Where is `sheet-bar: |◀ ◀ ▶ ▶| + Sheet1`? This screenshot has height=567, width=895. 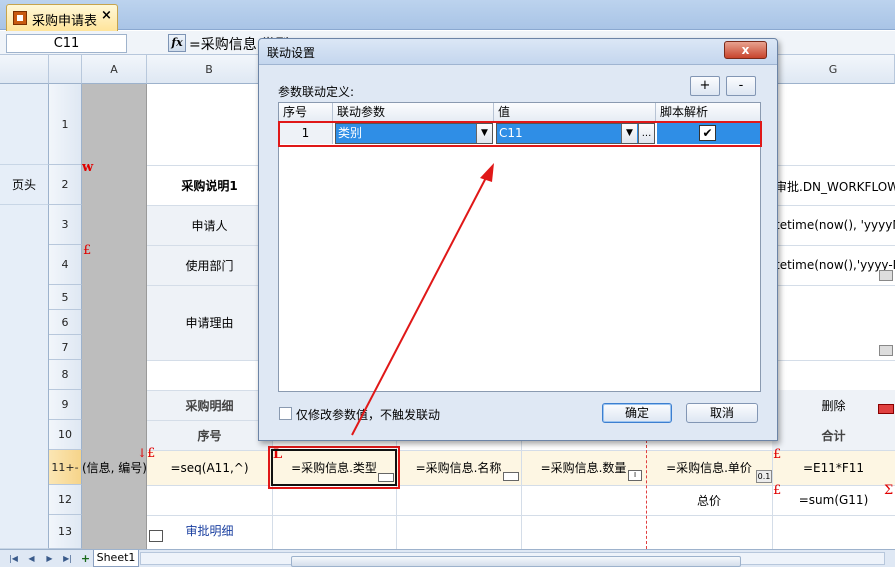 sheet-bar: |◀ ◀ ▶ ▶| + Sheet1 is located at coordinates (447, 558).